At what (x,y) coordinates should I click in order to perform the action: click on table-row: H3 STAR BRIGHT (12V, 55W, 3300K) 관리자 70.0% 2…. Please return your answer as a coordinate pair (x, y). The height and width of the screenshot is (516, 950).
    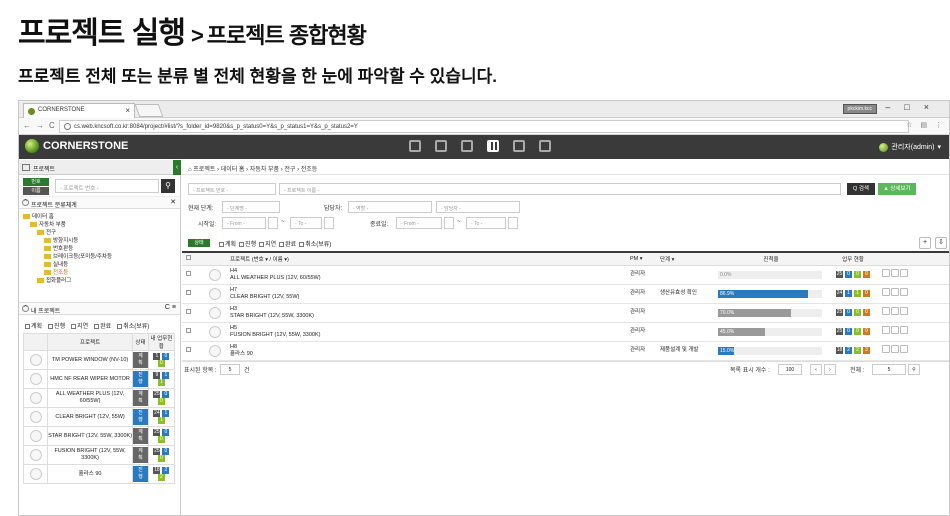
    Looking at the image, I should click on (565, 313).